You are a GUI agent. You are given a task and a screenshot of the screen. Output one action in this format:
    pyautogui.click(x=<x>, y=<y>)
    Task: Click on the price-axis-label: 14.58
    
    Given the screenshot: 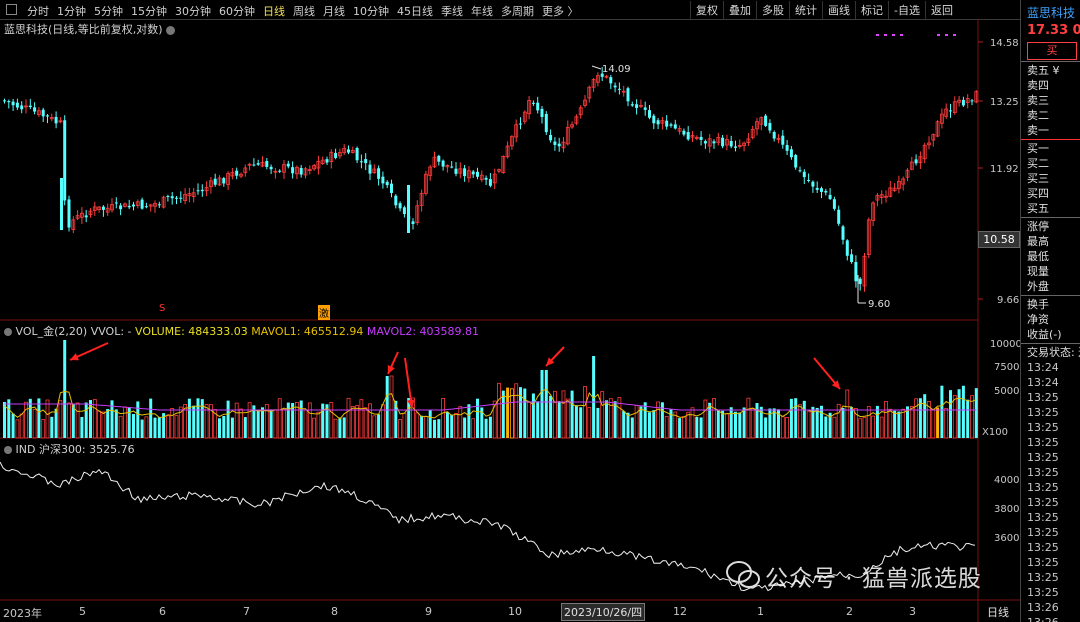 What is the action you would take?
    pyautogui.click(x=1004, y=43)
    